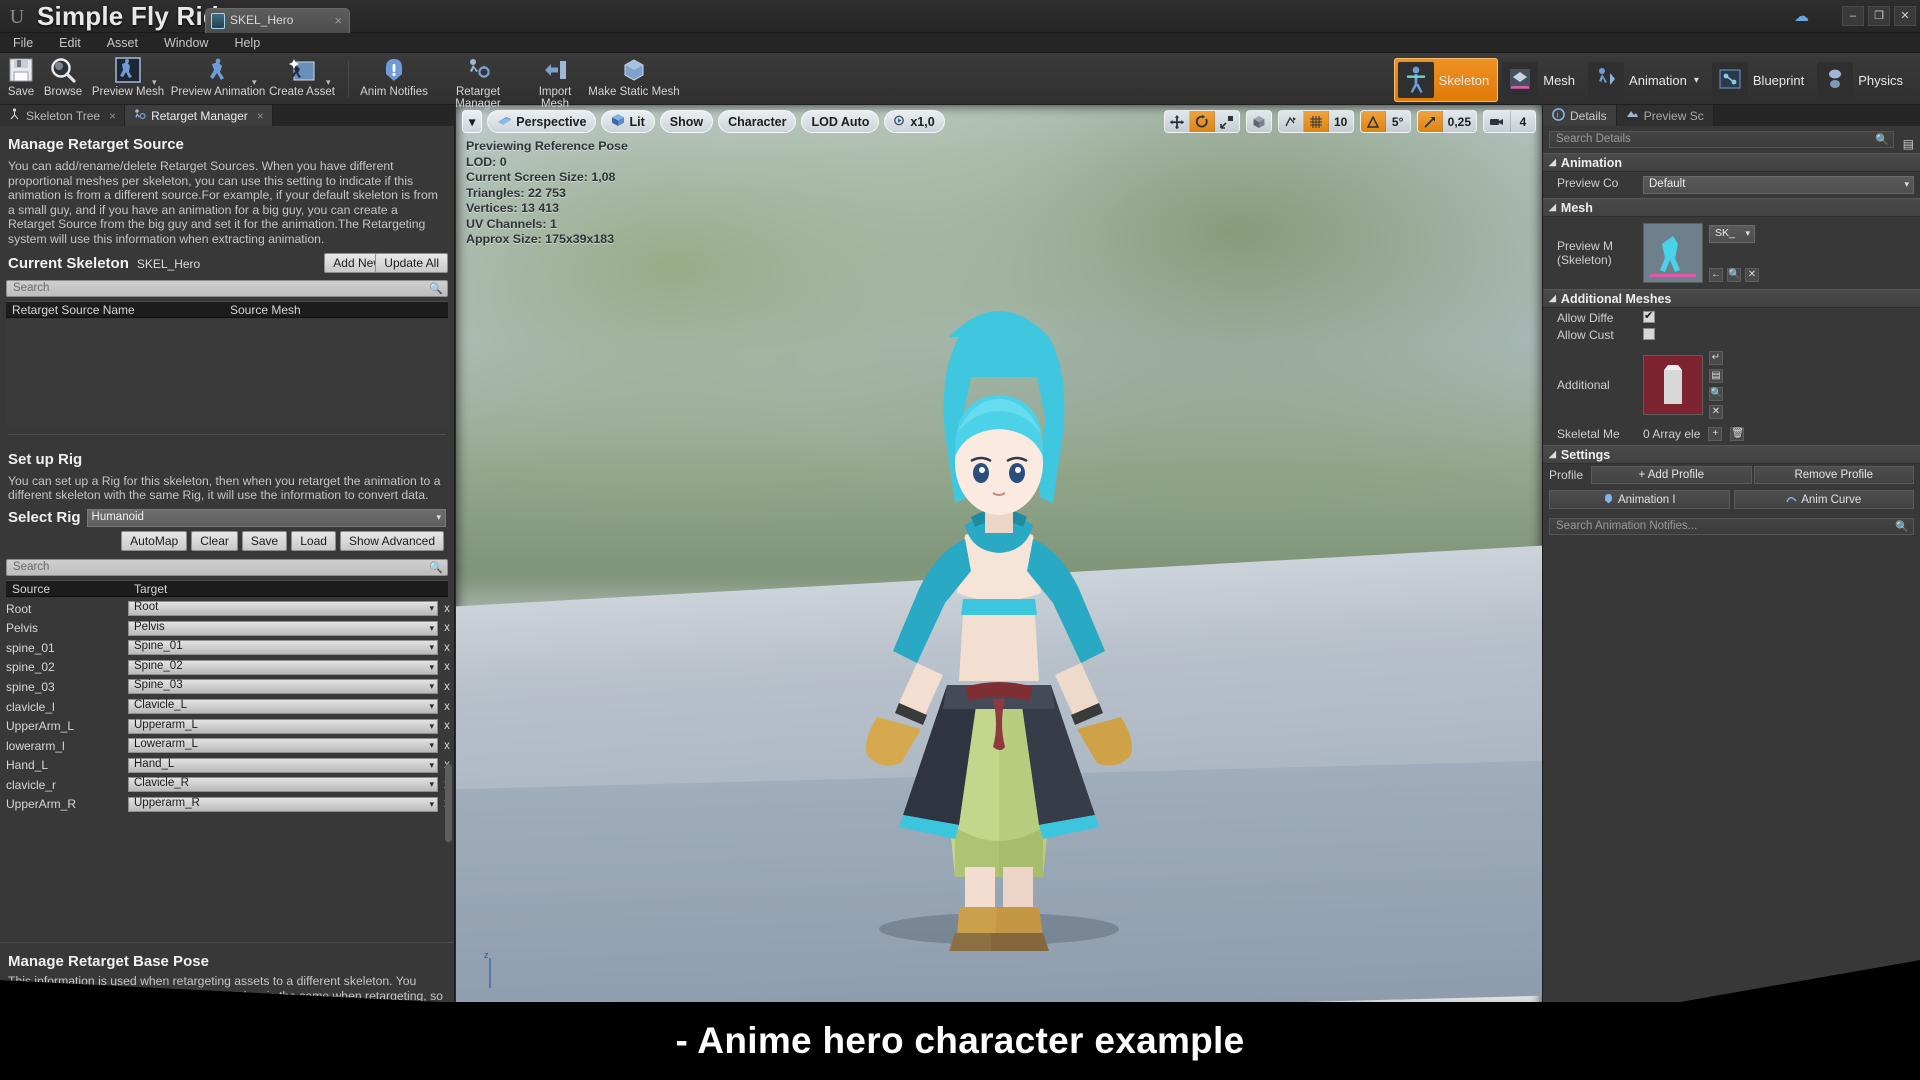 Image resolution: width=1920 pixels, height=1080 pixels. What do you see at coordinates (840, 121) in the screenshot?
I see `viewport-lod-button: LOD Auto` at bounding box center [840, 121].